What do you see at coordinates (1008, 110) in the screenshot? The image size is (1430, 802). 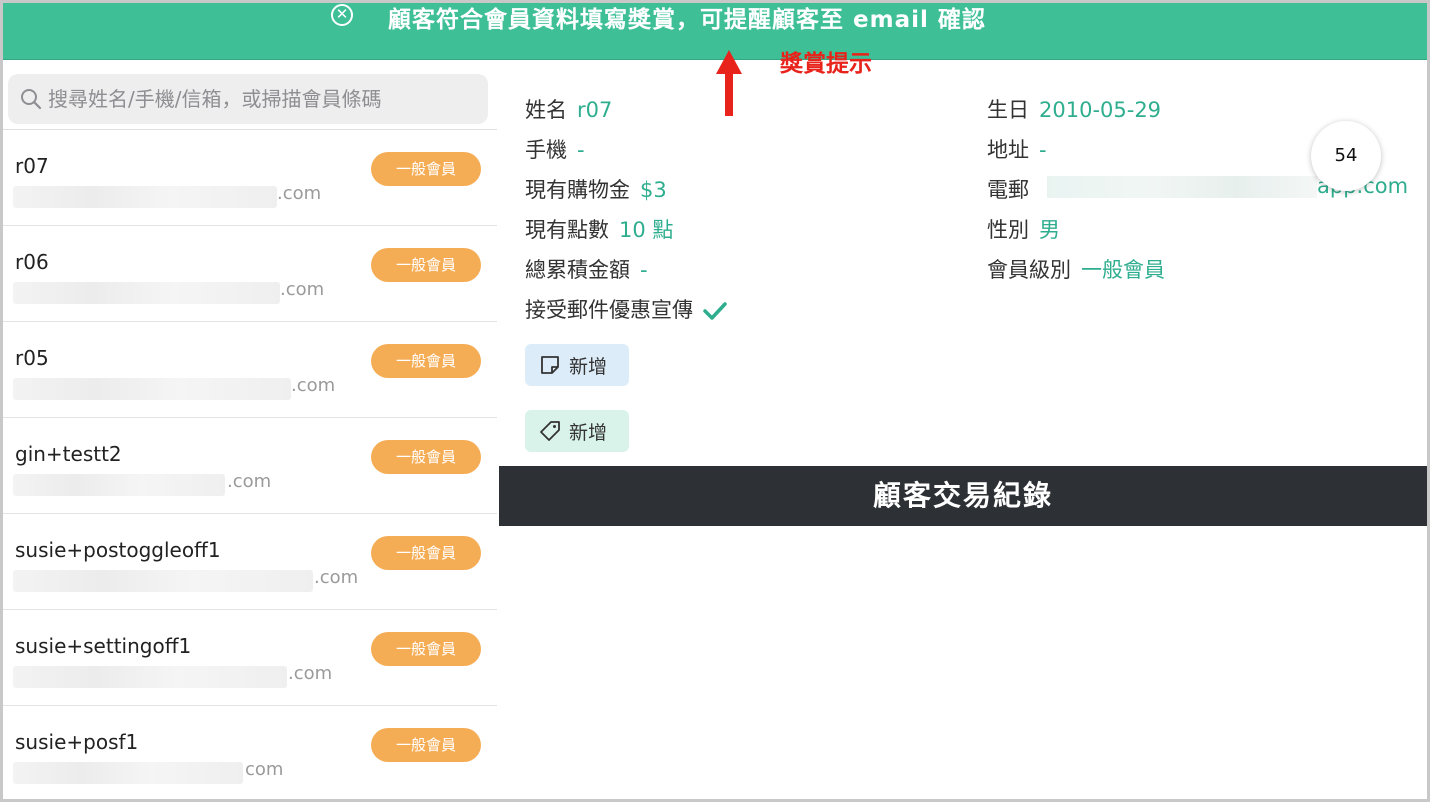 I see `birthday-label: 生日` at bounding box center [1008, 110].